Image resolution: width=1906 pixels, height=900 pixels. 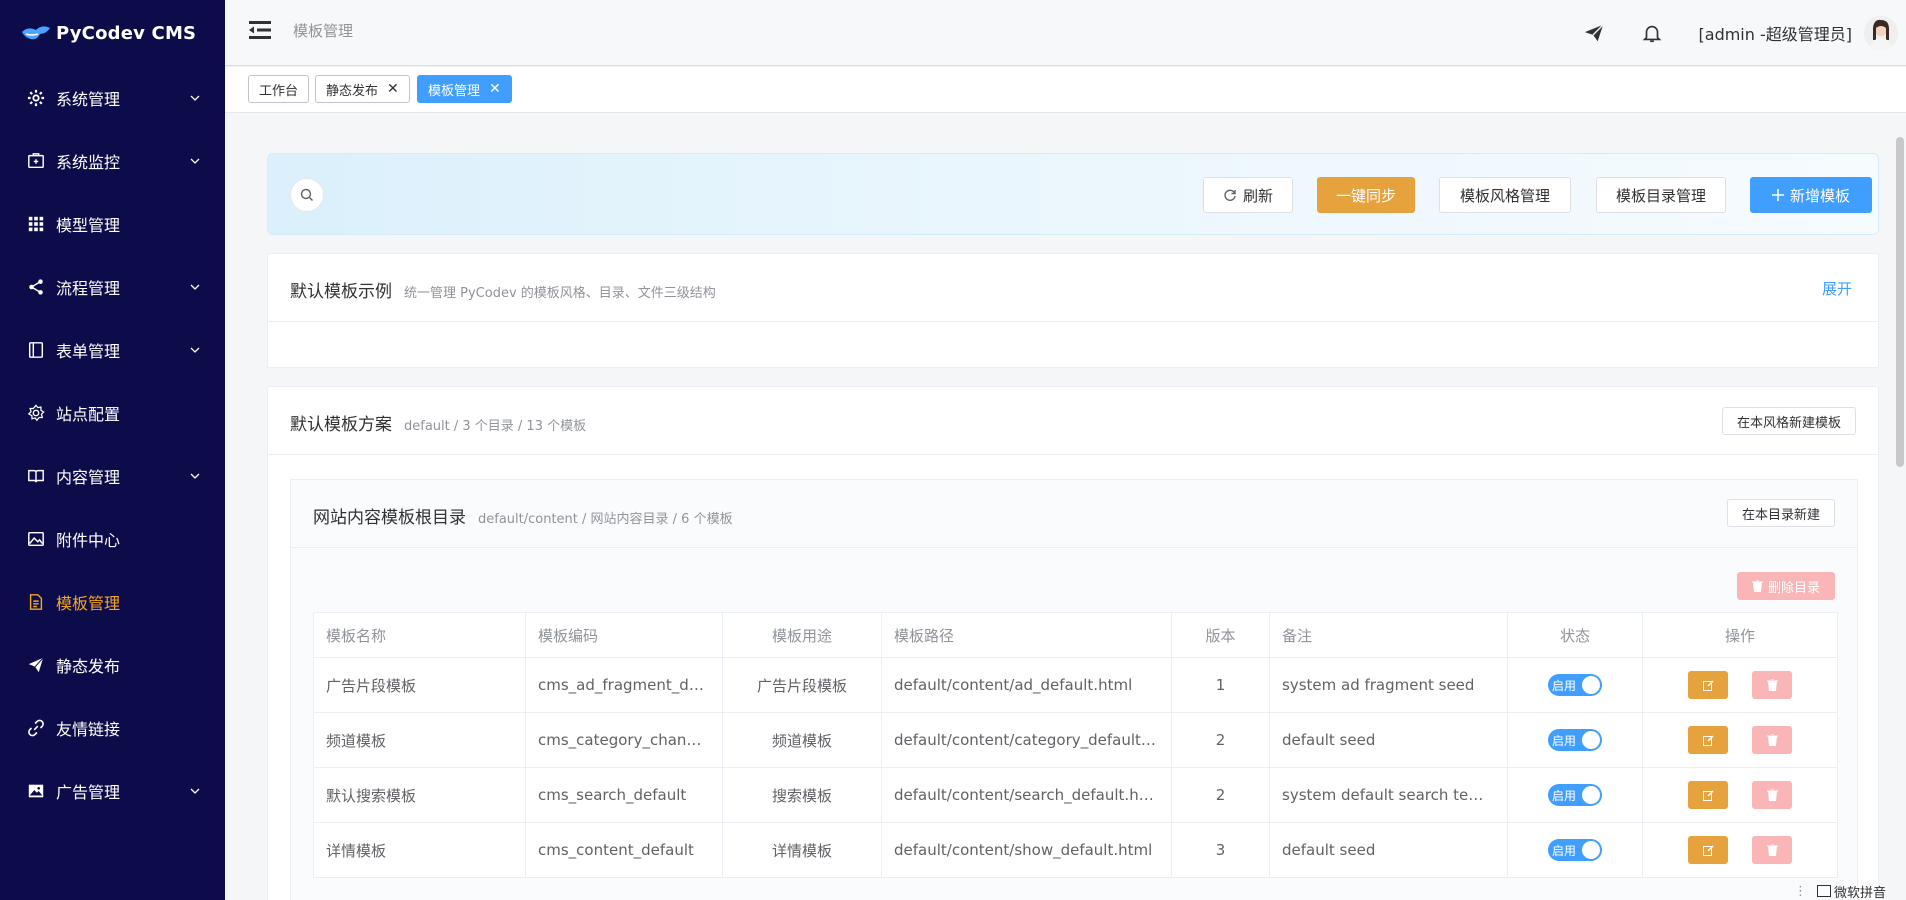 What do you see at coordinates (1661, 195) in the screenshot?
I see `dir-manage-button: 模板目录管理` at bounding box center [1661, 195].